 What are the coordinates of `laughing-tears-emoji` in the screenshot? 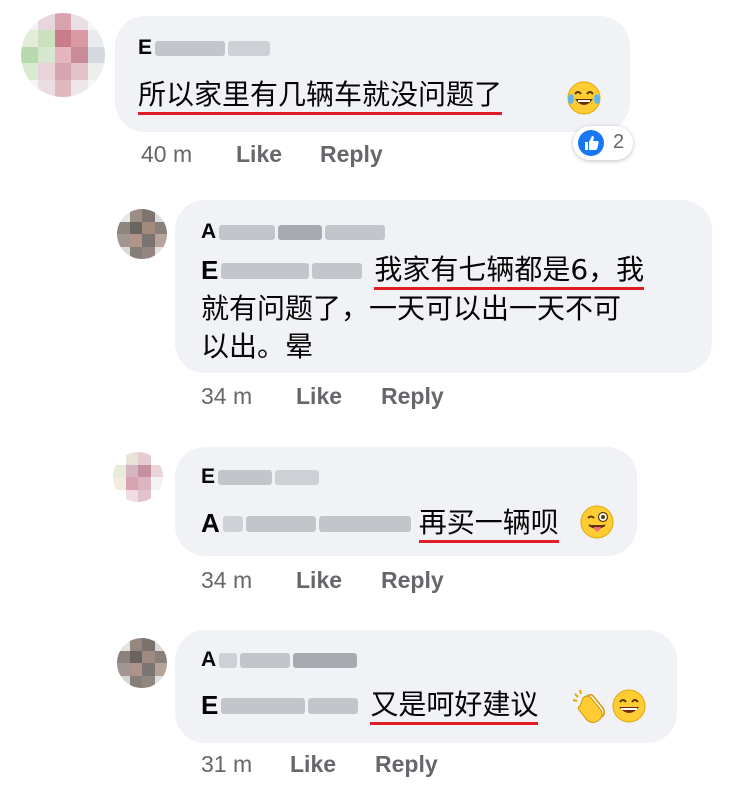 It's located at (584, 100).